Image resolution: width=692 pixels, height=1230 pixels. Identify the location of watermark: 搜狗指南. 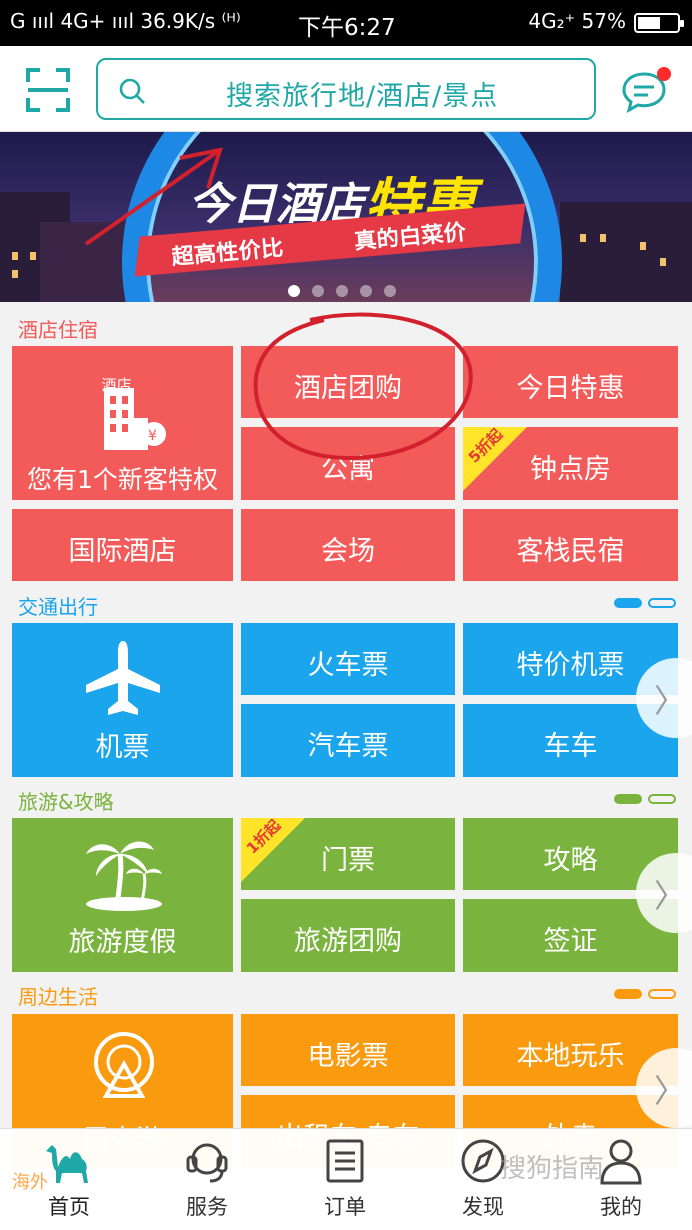
(552, 1169).